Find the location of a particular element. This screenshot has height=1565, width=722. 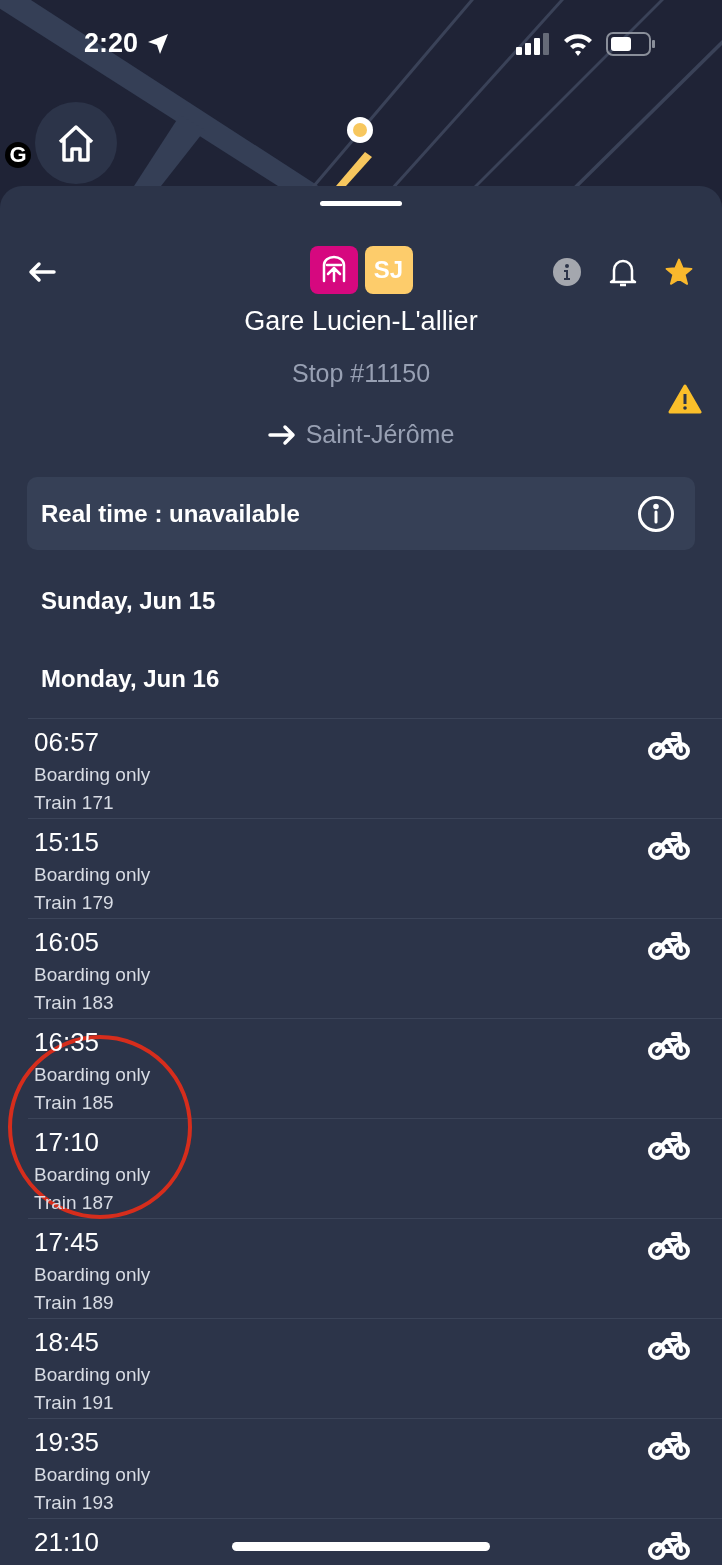

departure-detail: Train 183 is located at coordinates (74, 1003).